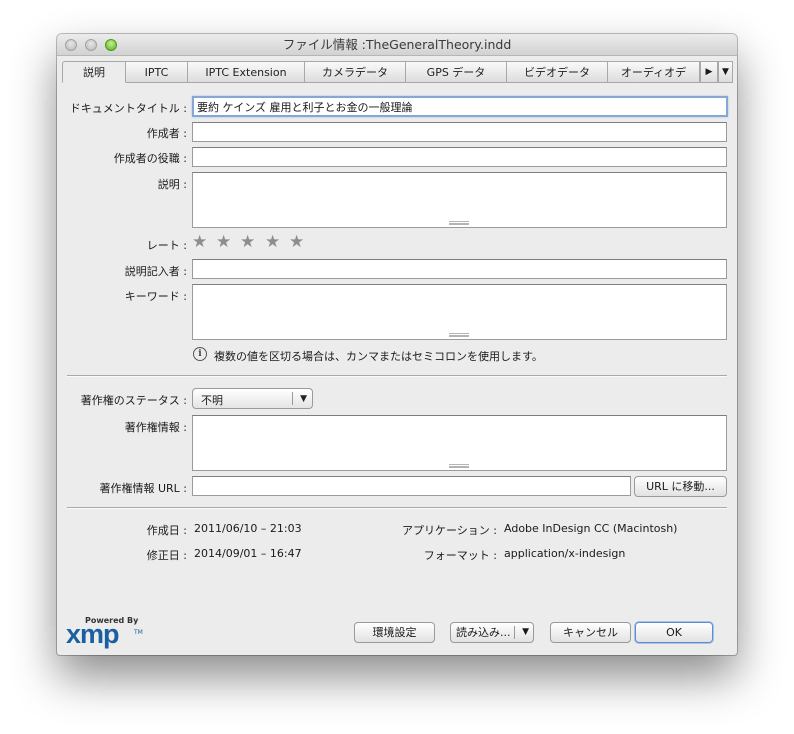 This screenshot has width=794, height=734. I want to click on tab-video-data: ビデオデータ, so click(557, 72).